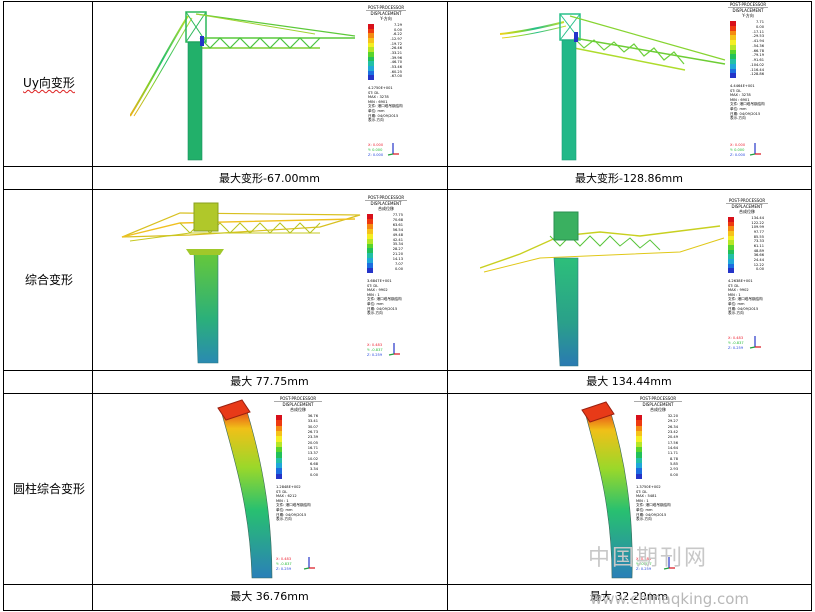 The height and width of the screenshot is (612, 815). What do you see at coordinates (629, 178) in the screenshot?
I see `caption-r1-right: 最大变形-128.86mm` at bounding box center [629, 178].